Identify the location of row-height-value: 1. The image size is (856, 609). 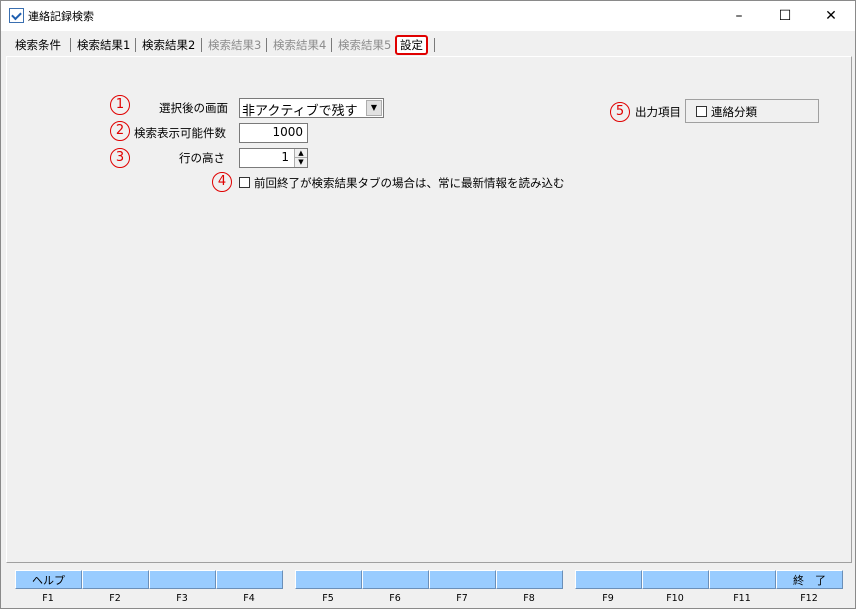
(285, 157).